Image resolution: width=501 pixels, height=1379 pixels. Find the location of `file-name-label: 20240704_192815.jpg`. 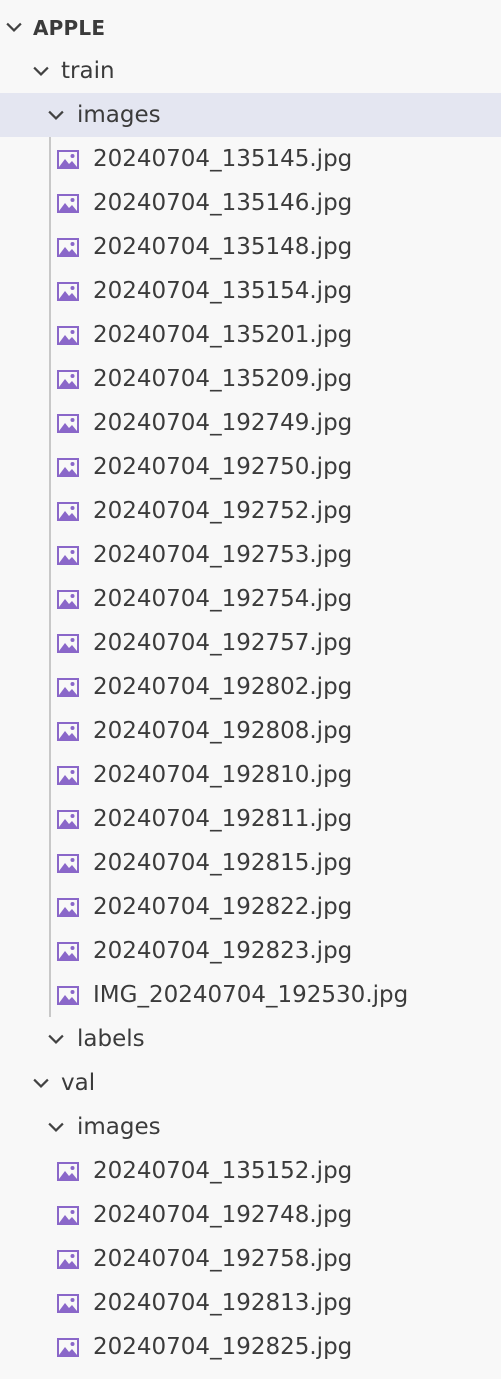

file-name-label: 20240704_192815.jpg is located at coordinates (223, 863).